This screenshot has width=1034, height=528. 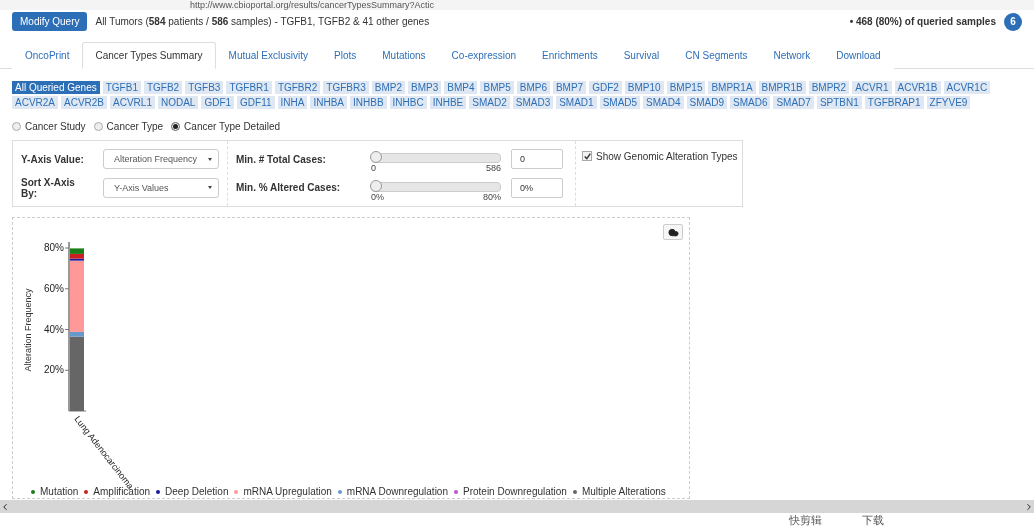 I want to click on gene-tag: GDF1, so click(x=218, y=103).